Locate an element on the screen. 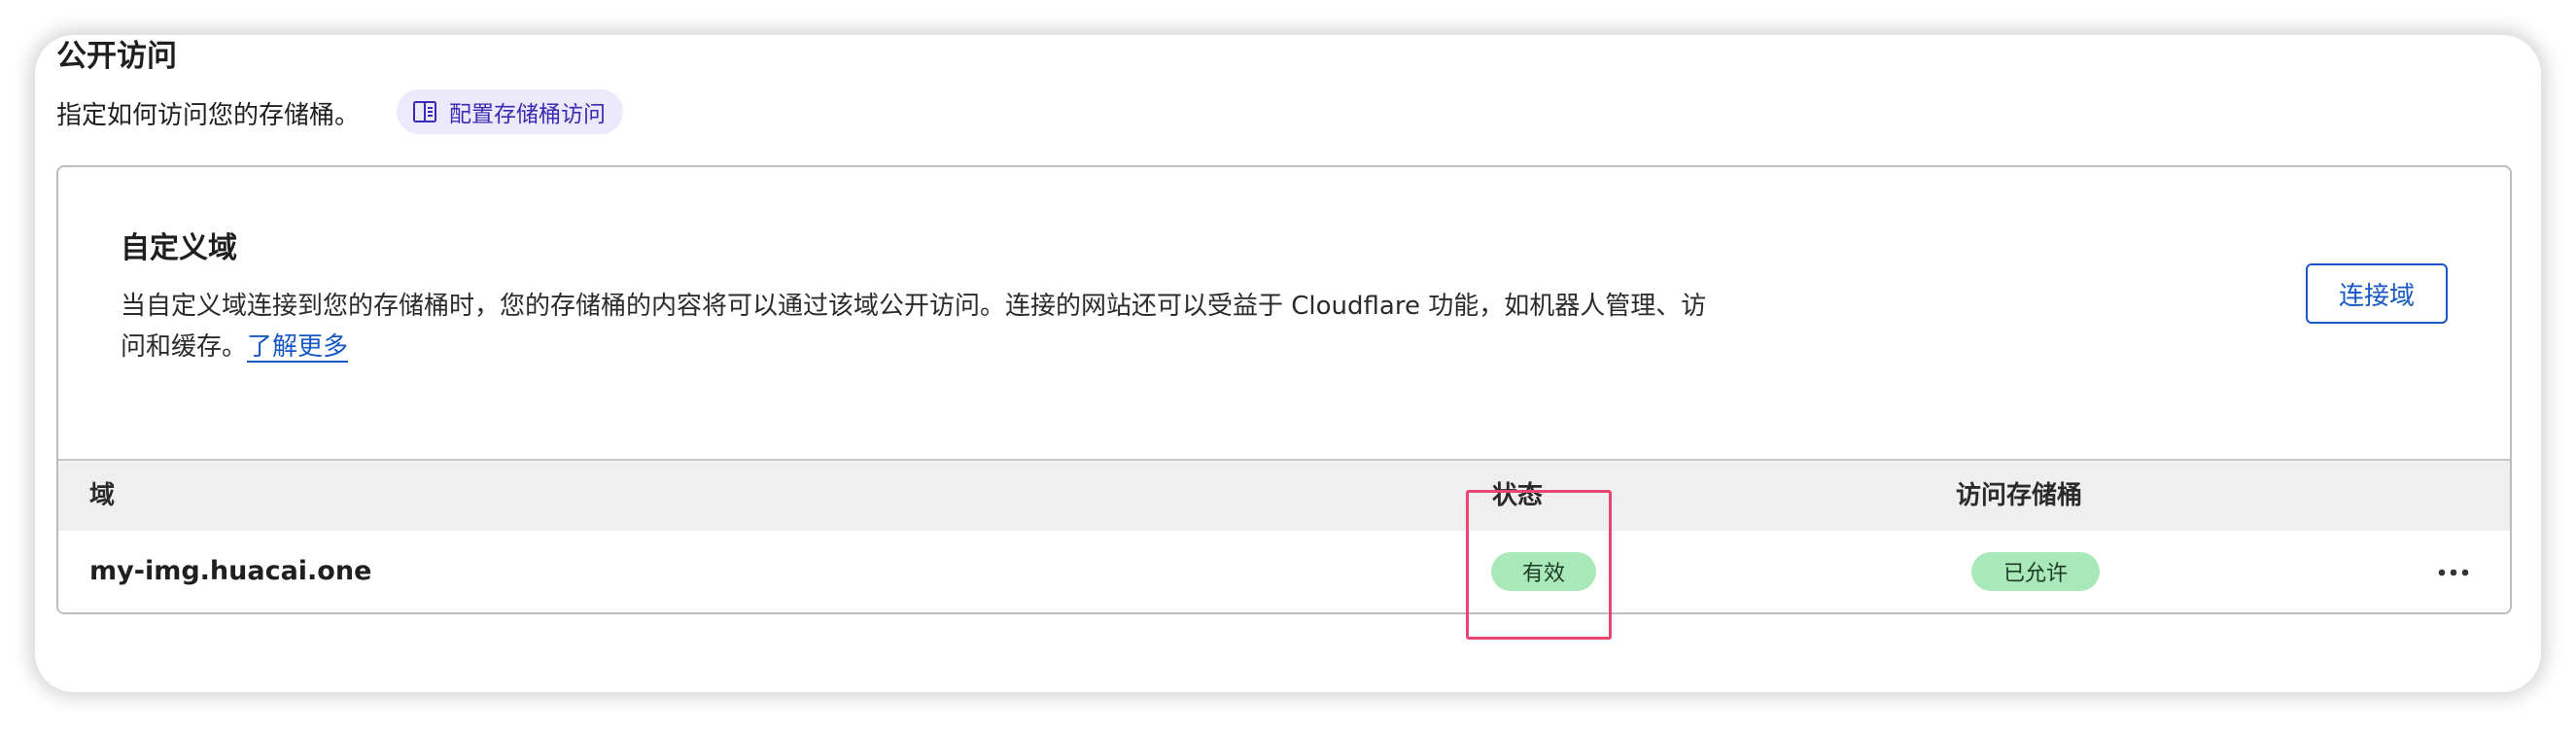  column-header-status: 状态 is located at coordinates (1518, 495).